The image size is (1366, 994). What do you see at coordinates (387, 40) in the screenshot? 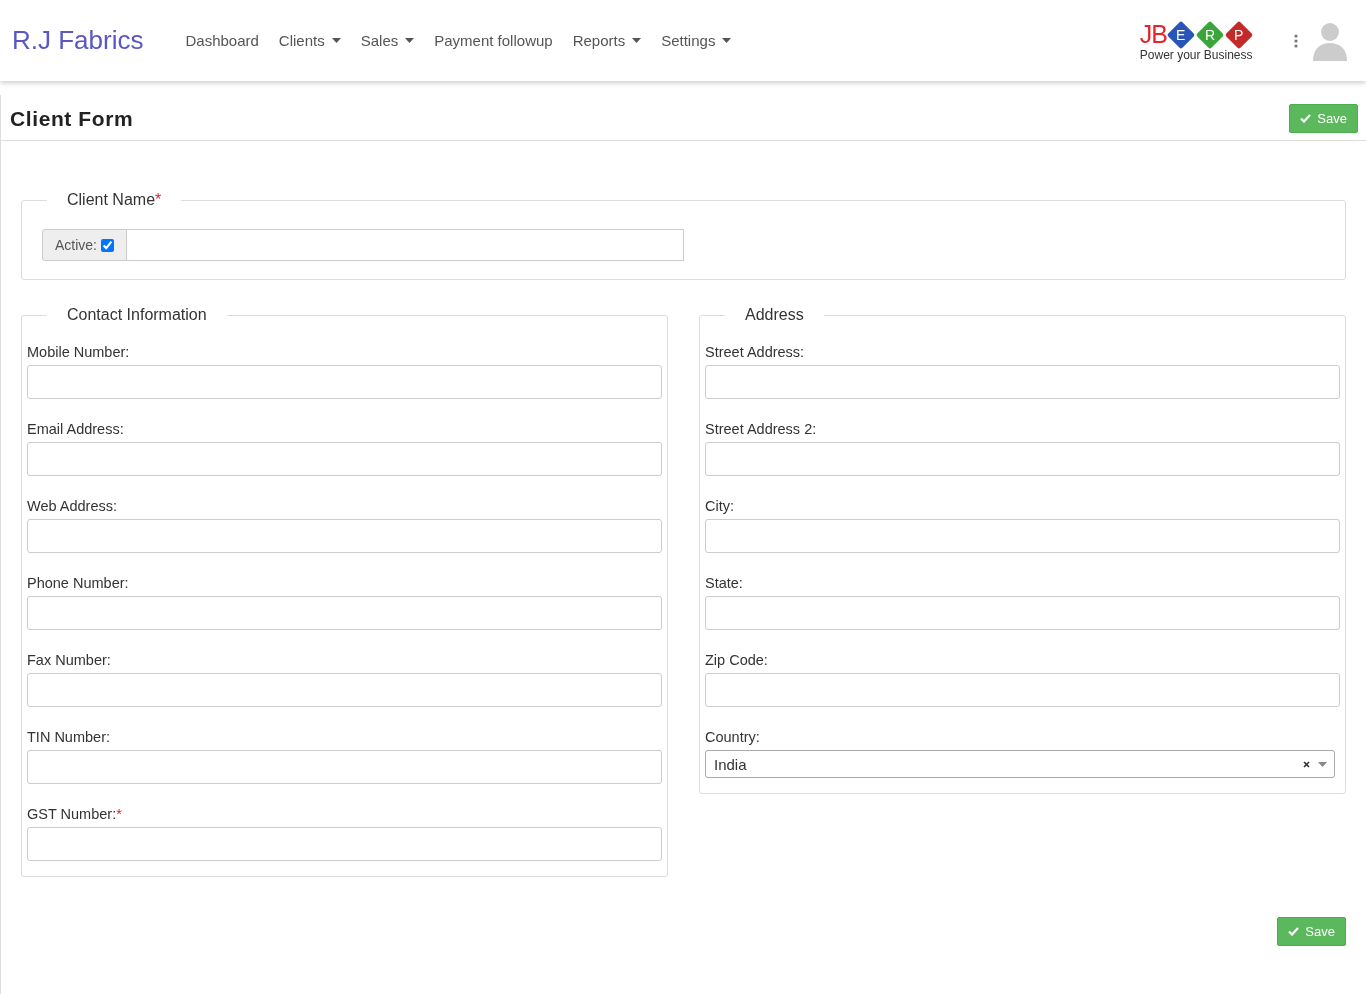
I see `nav-link: Sales` at bounding box center [387, 40].